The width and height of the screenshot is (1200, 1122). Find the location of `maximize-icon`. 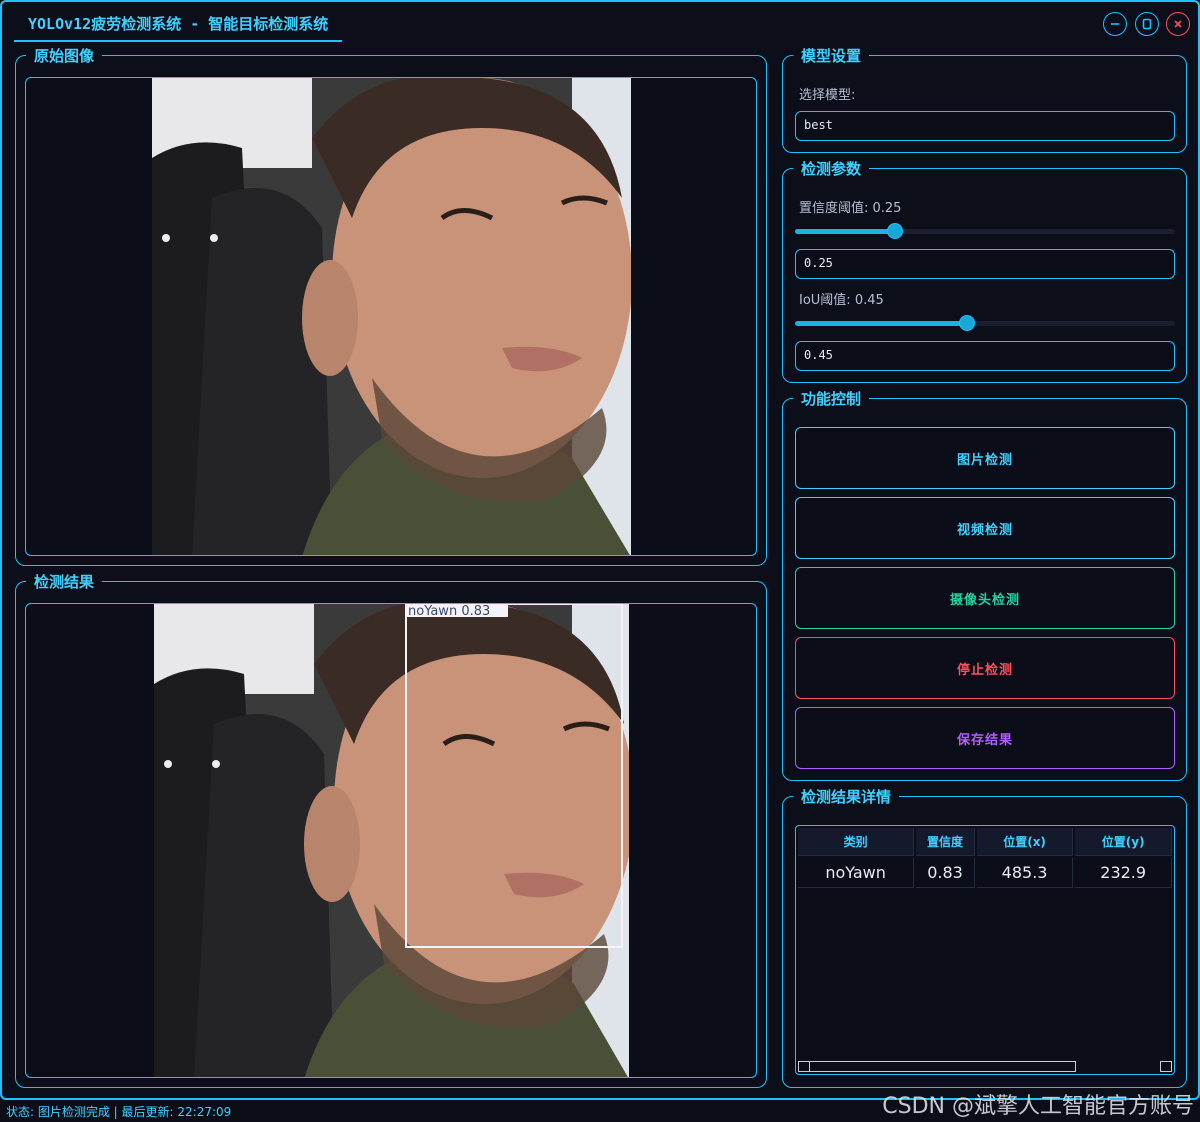

maximize-icon is located at coordinates (1147, 24).